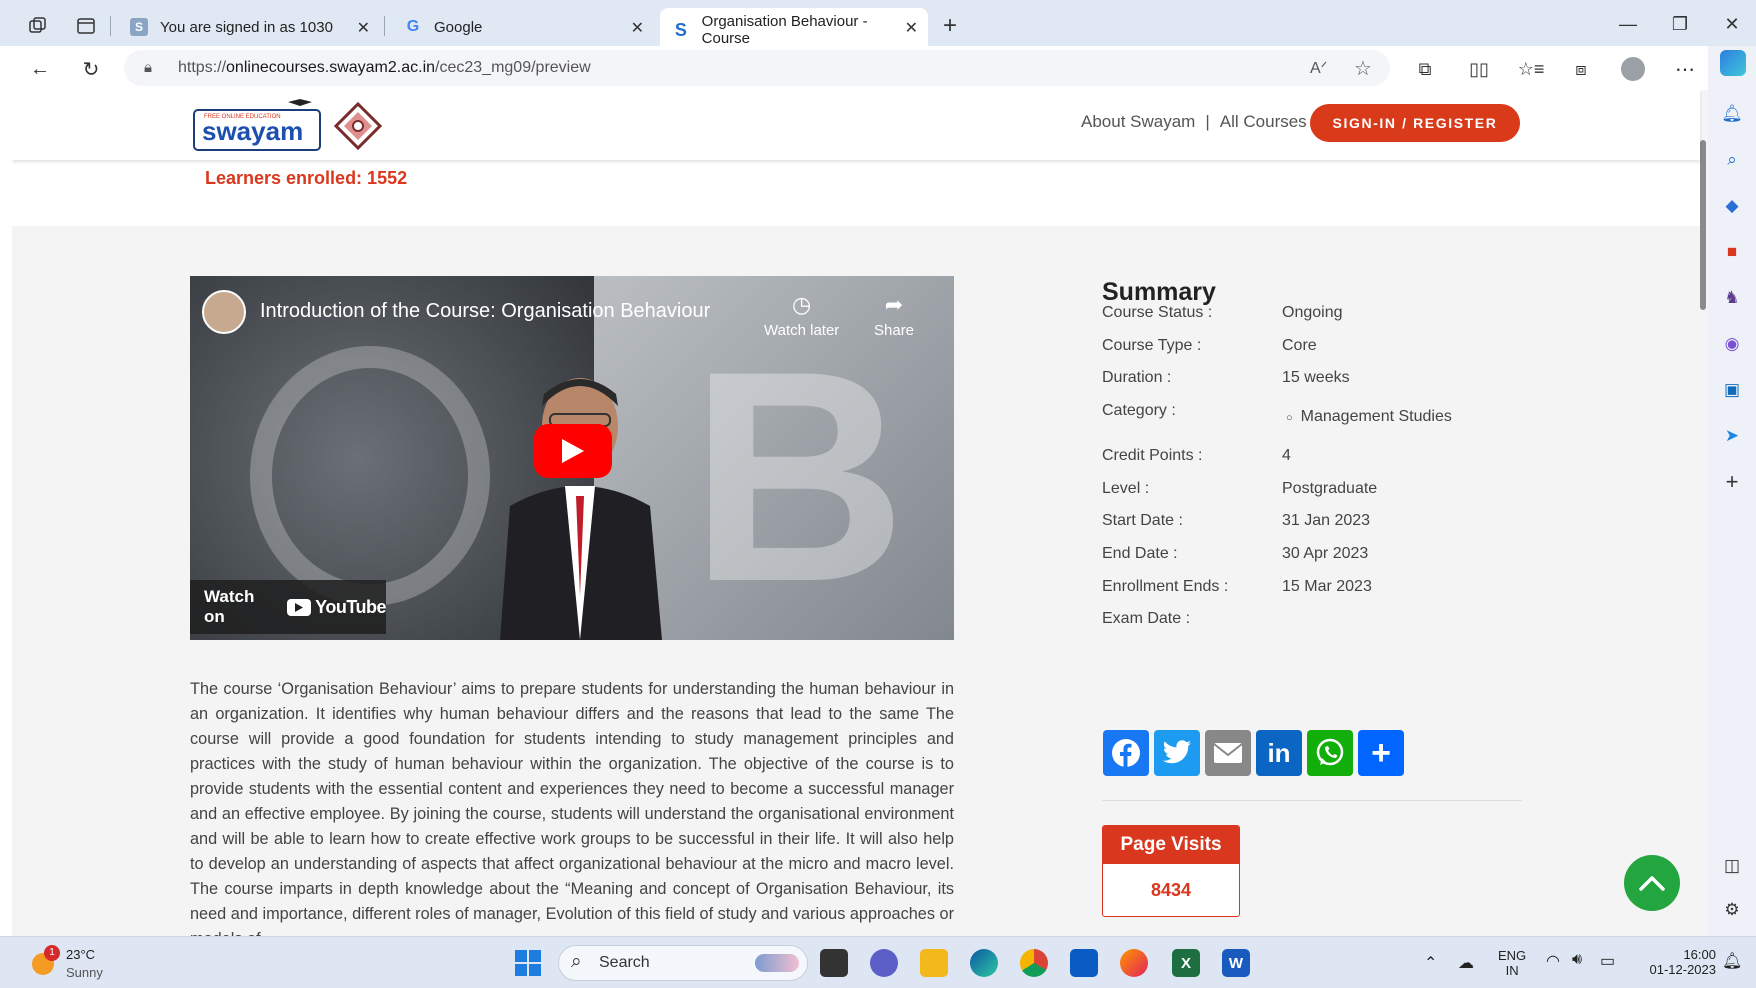  Describe the element at coordinates (1159, 292) in the screenshot. I see `summary-heading: Summary` at that location.